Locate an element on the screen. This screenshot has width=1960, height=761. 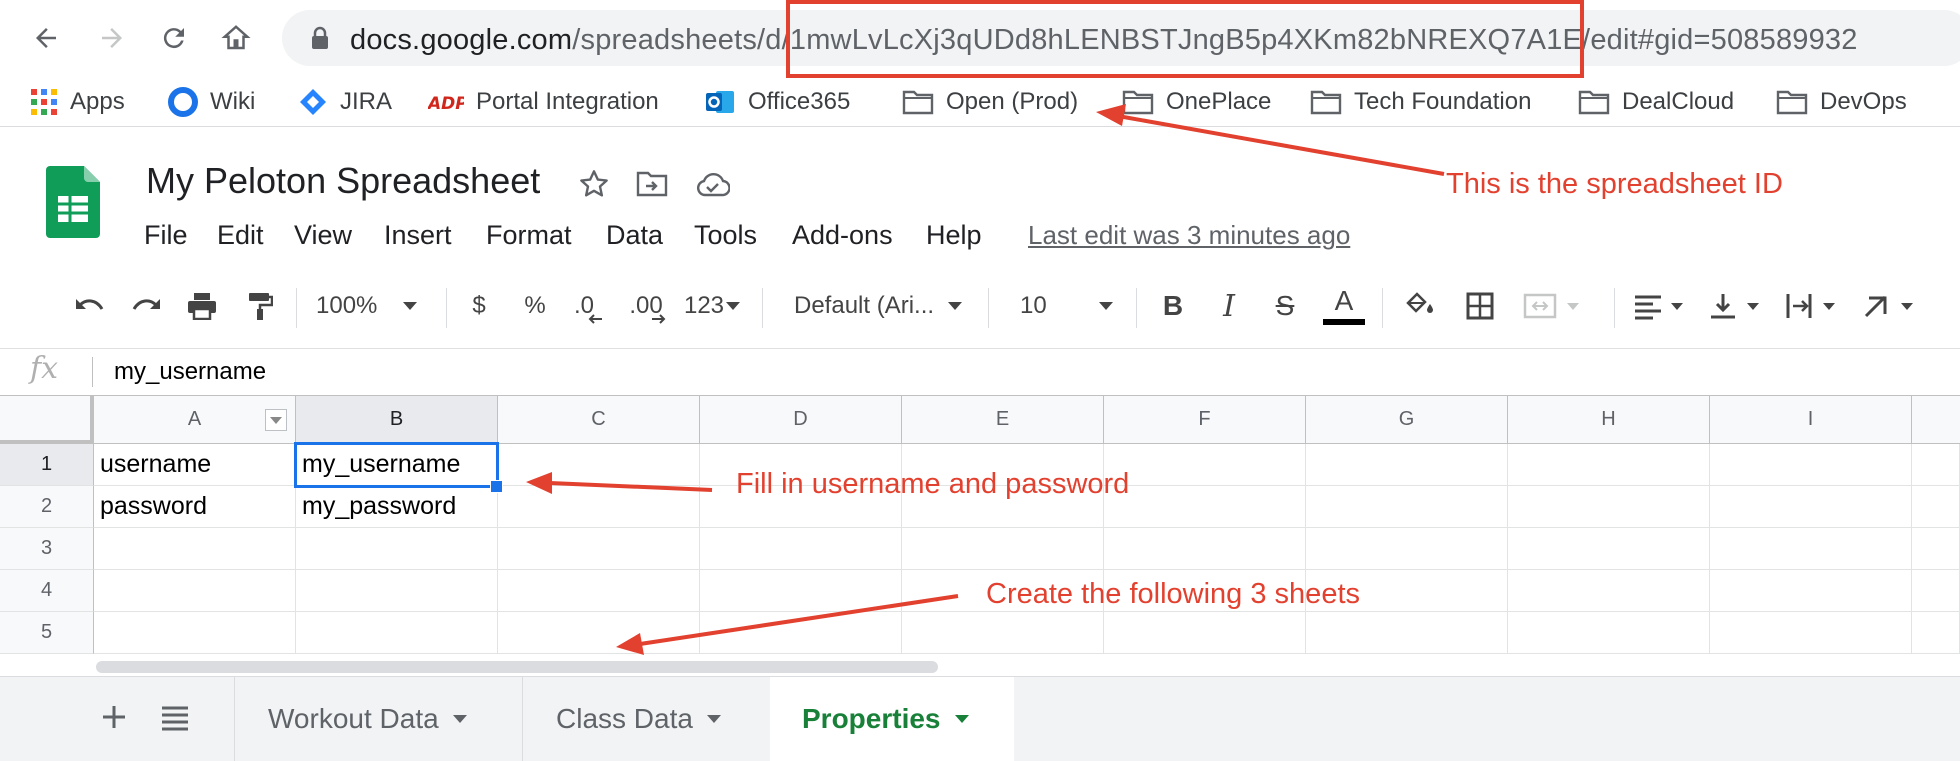
annotation-spreadsheet-id: This is the spreadsheet ID is located at coordinates (1614, 184).